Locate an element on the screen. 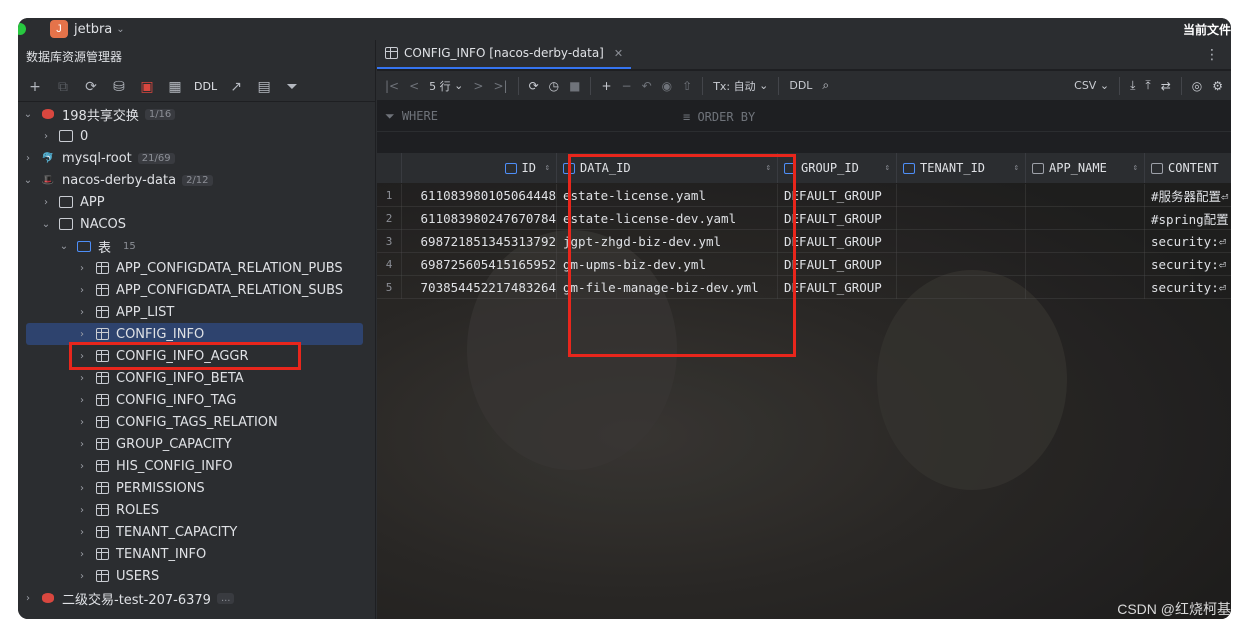 This screenshot has width=1249, height=637. tree-item: › 🐬 mysql-root 21/69 is located at coordinates (197, 158).